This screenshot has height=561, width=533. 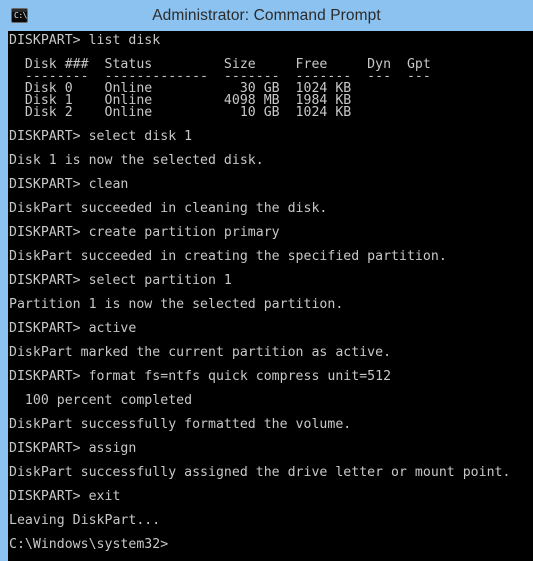 I want to click on console-line: DISKPART> clean, so click(x=69, y=184).